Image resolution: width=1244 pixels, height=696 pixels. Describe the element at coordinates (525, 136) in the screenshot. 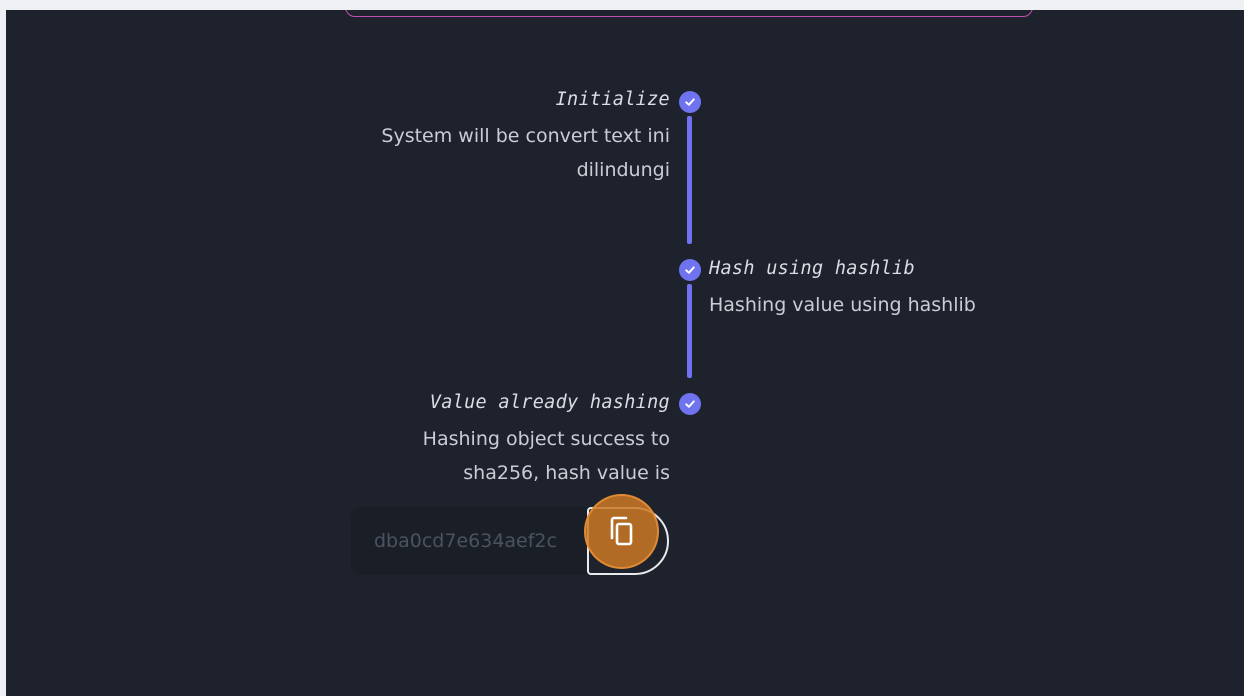

I see `step-description: System will be convert text ini` at that location.